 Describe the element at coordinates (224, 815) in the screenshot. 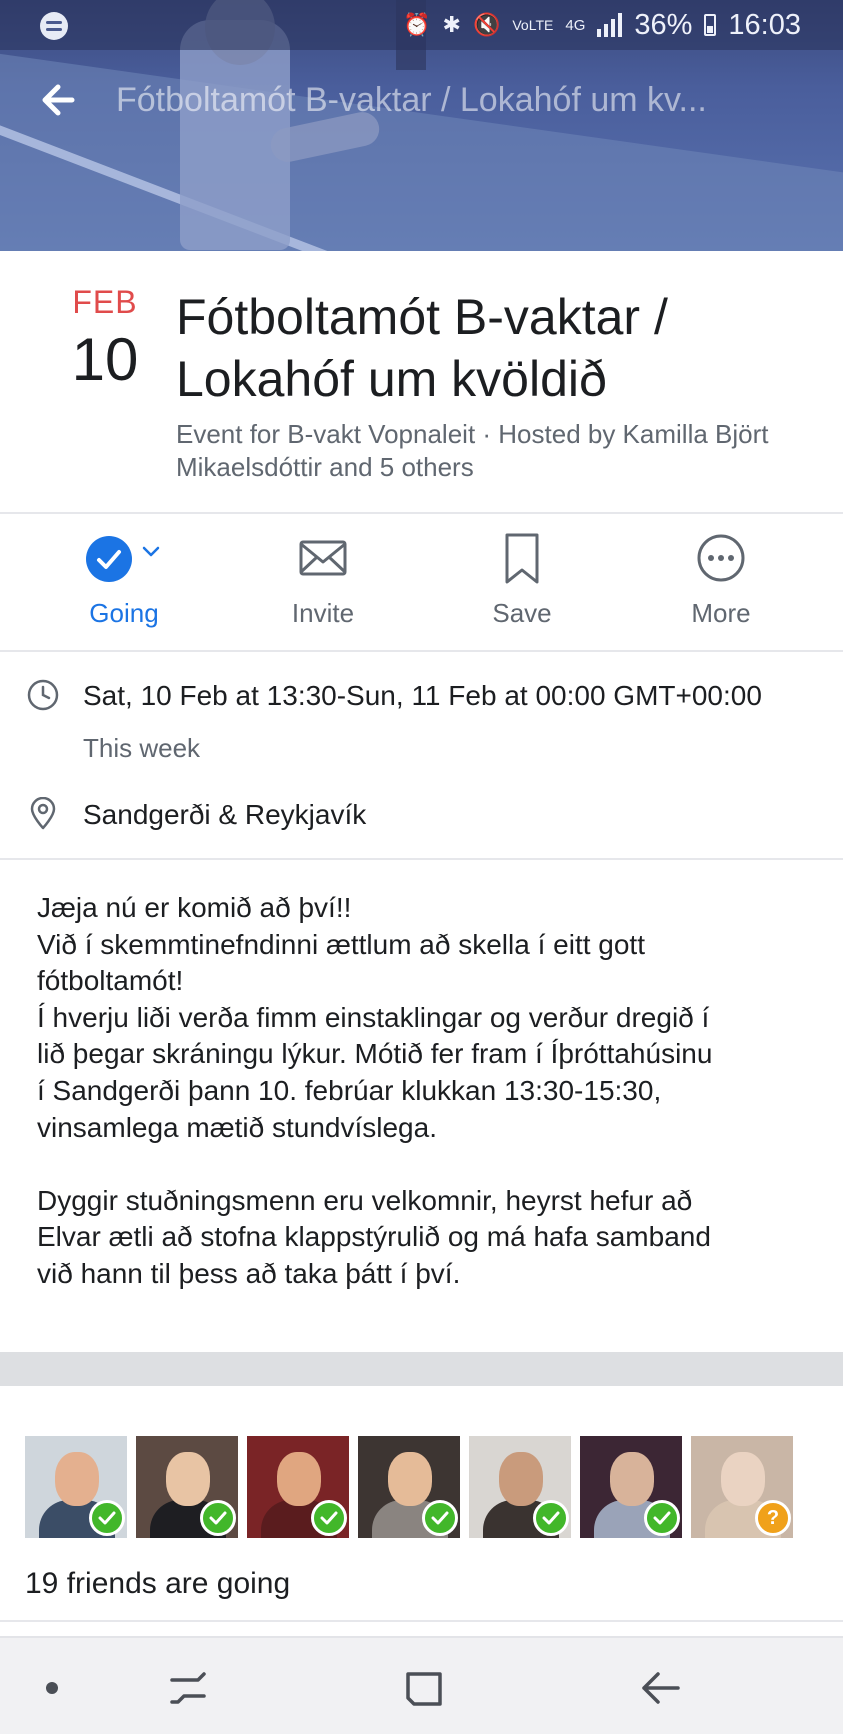

I see `event-location: Sandgerði & Reykjavík` at that location.